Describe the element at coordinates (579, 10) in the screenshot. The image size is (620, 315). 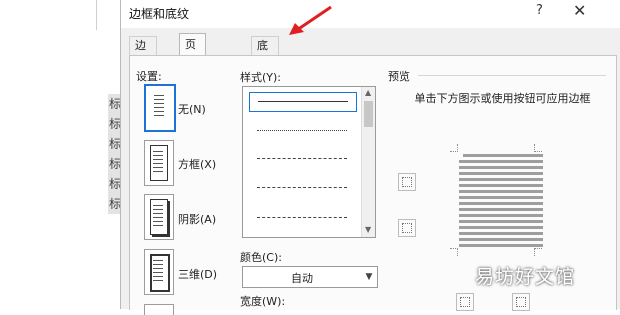
I see `close-button: ✕` at that location.